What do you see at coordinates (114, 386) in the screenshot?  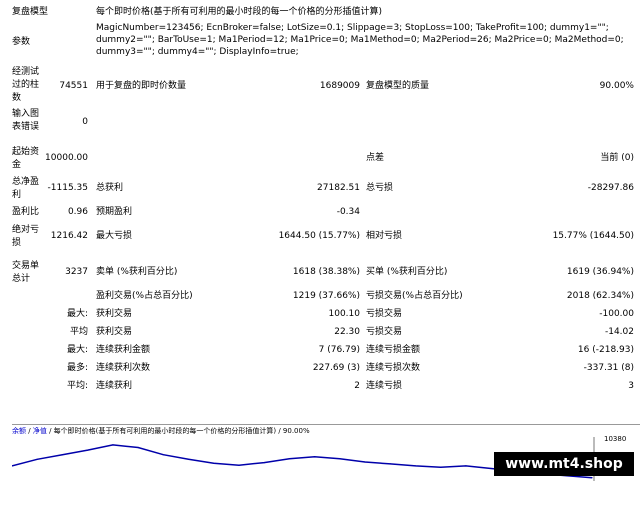 I see `avg-consec-profit-label: 连续获利` at bounding box center [114, 386].